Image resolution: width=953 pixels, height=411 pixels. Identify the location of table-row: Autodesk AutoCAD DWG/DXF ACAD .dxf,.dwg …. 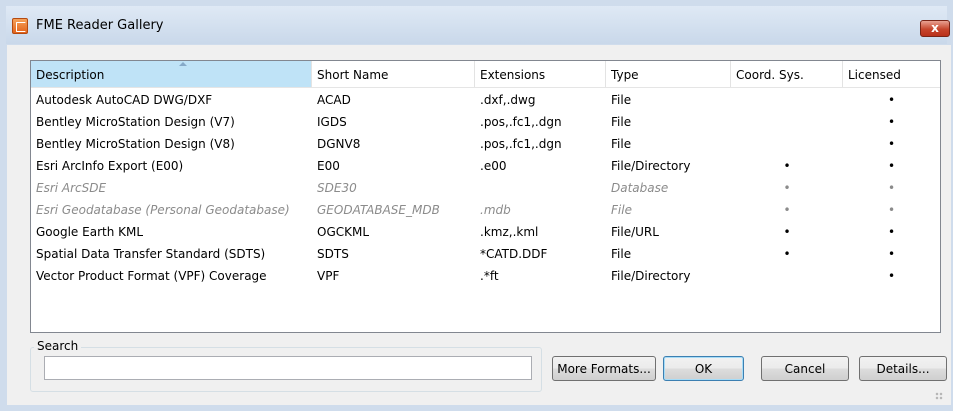
(485, 100).